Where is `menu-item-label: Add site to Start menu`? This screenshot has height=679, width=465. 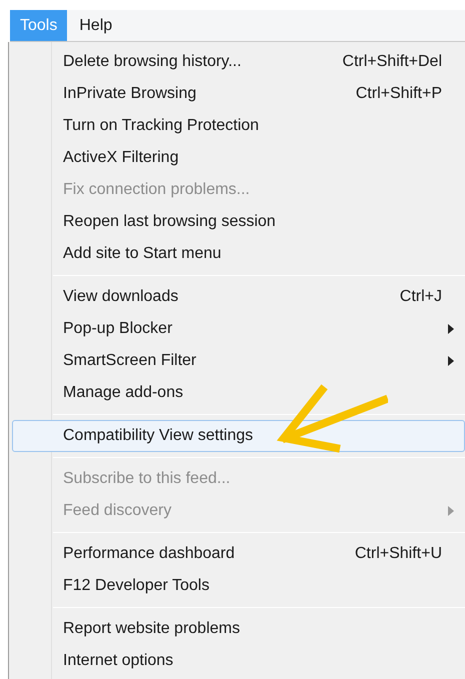 menu-item-label: Add site to Start menu is located at coordinates (142, 254).